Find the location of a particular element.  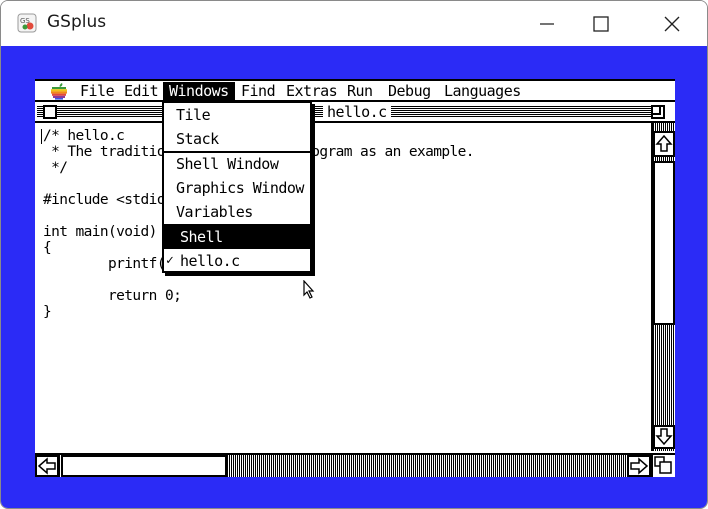

code-line: return 0; is located at coordinates (112, 296).